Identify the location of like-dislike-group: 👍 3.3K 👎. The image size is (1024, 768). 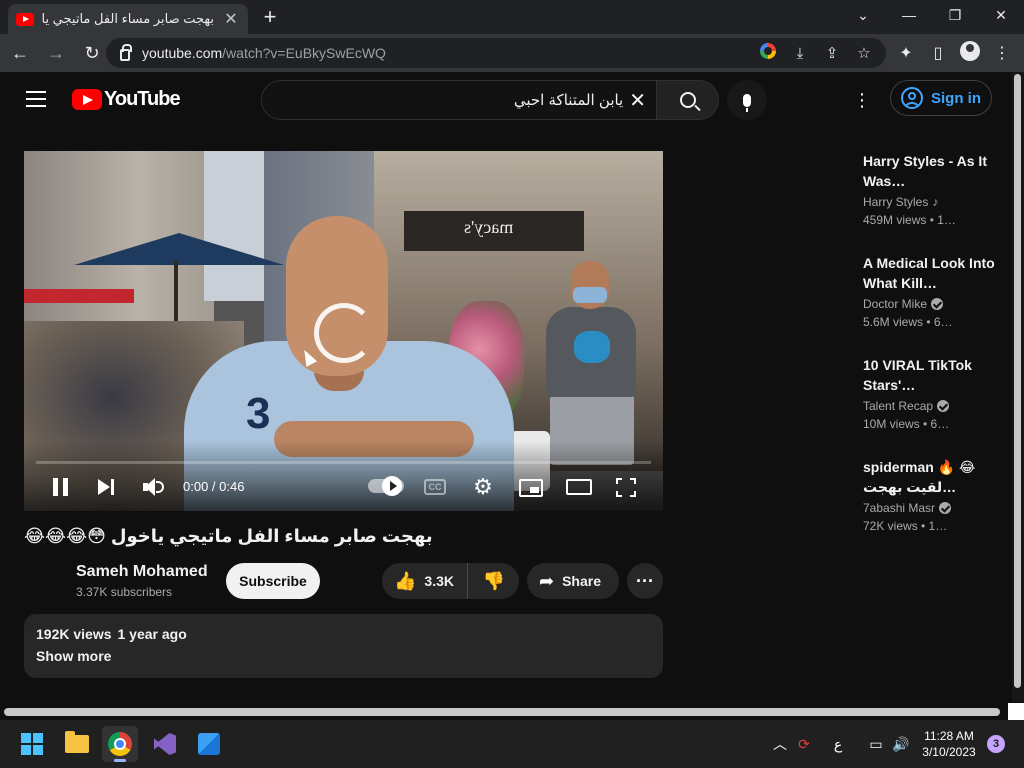
(450, 581).